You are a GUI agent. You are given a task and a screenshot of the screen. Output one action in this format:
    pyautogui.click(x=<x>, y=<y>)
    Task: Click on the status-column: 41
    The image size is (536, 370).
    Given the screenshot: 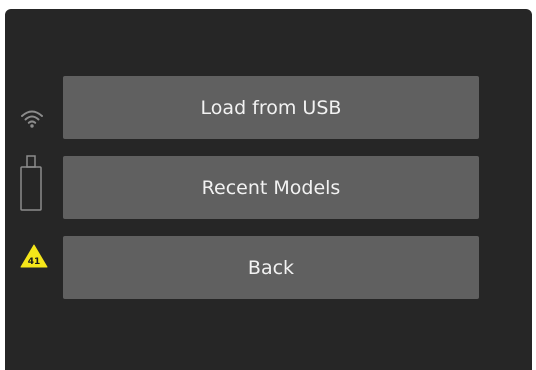 What is the action you would take?
    pyautogui.click(x=33, y=189)
    